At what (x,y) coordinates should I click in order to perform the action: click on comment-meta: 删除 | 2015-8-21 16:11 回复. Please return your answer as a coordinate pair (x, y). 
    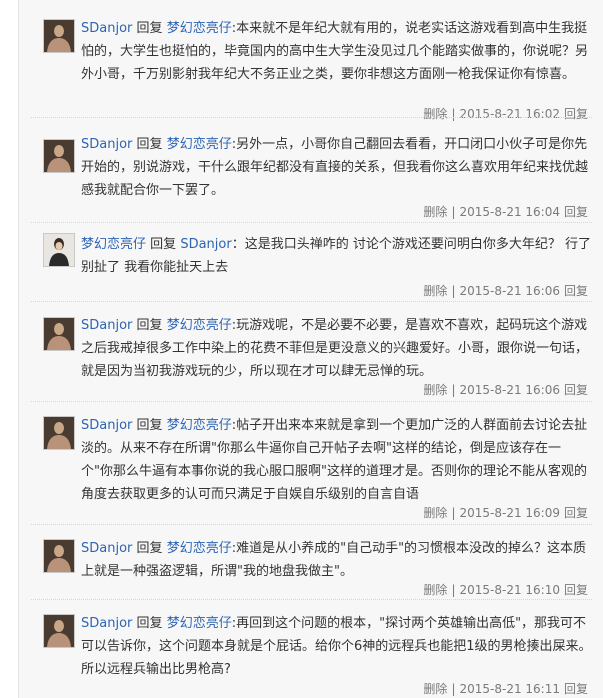
    Looking at the image, I should click on (505, 688).